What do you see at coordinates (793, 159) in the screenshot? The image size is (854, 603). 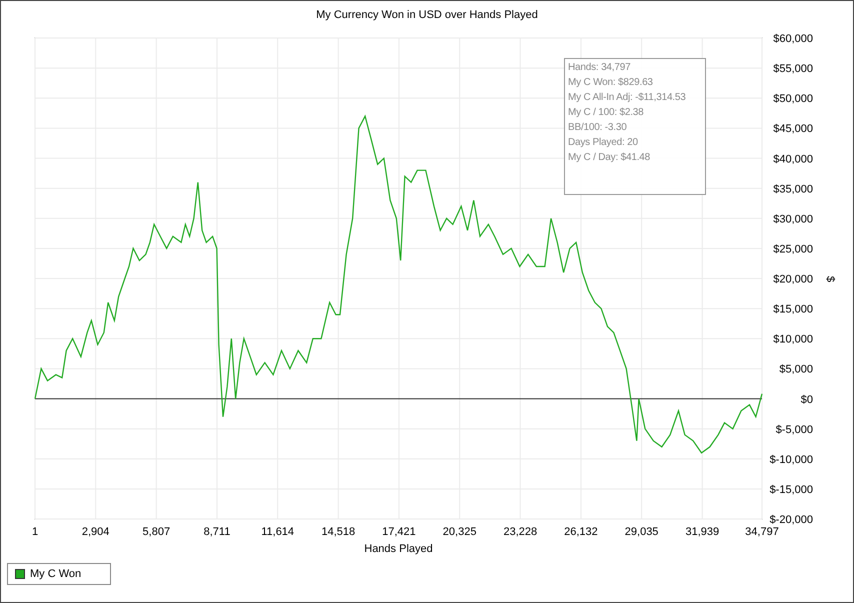 I see `y-tick-label: $40,000` at bounding box center [793, 159].